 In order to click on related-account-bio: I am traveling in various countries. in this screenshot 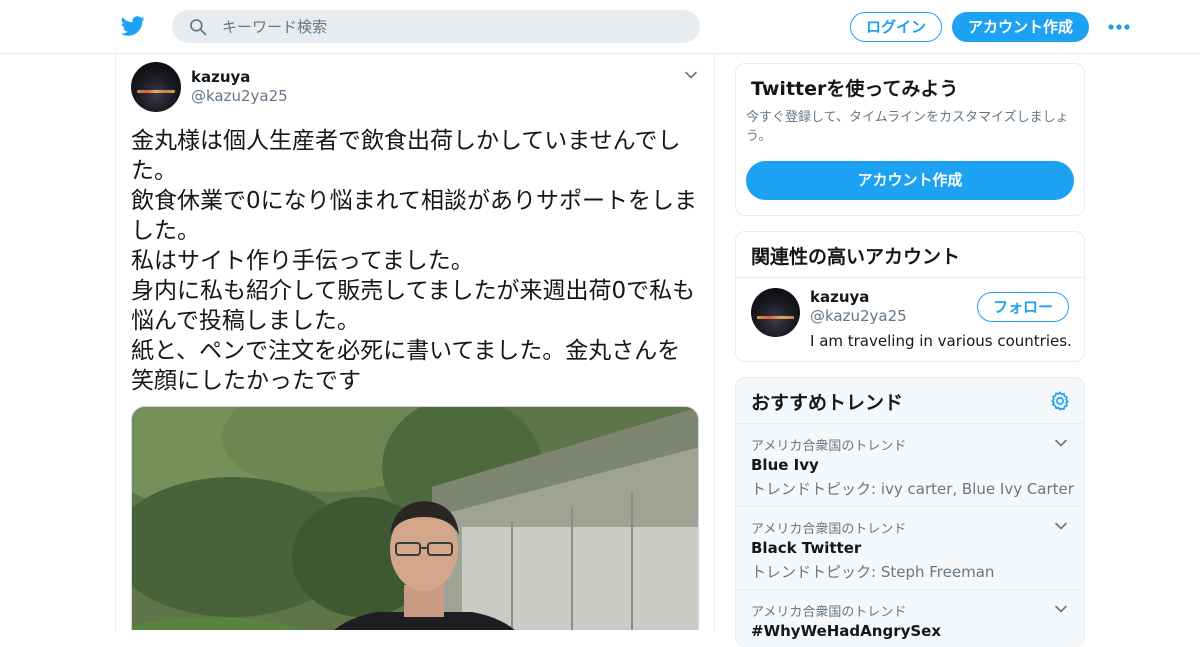, I will do `click(941, 341)`.